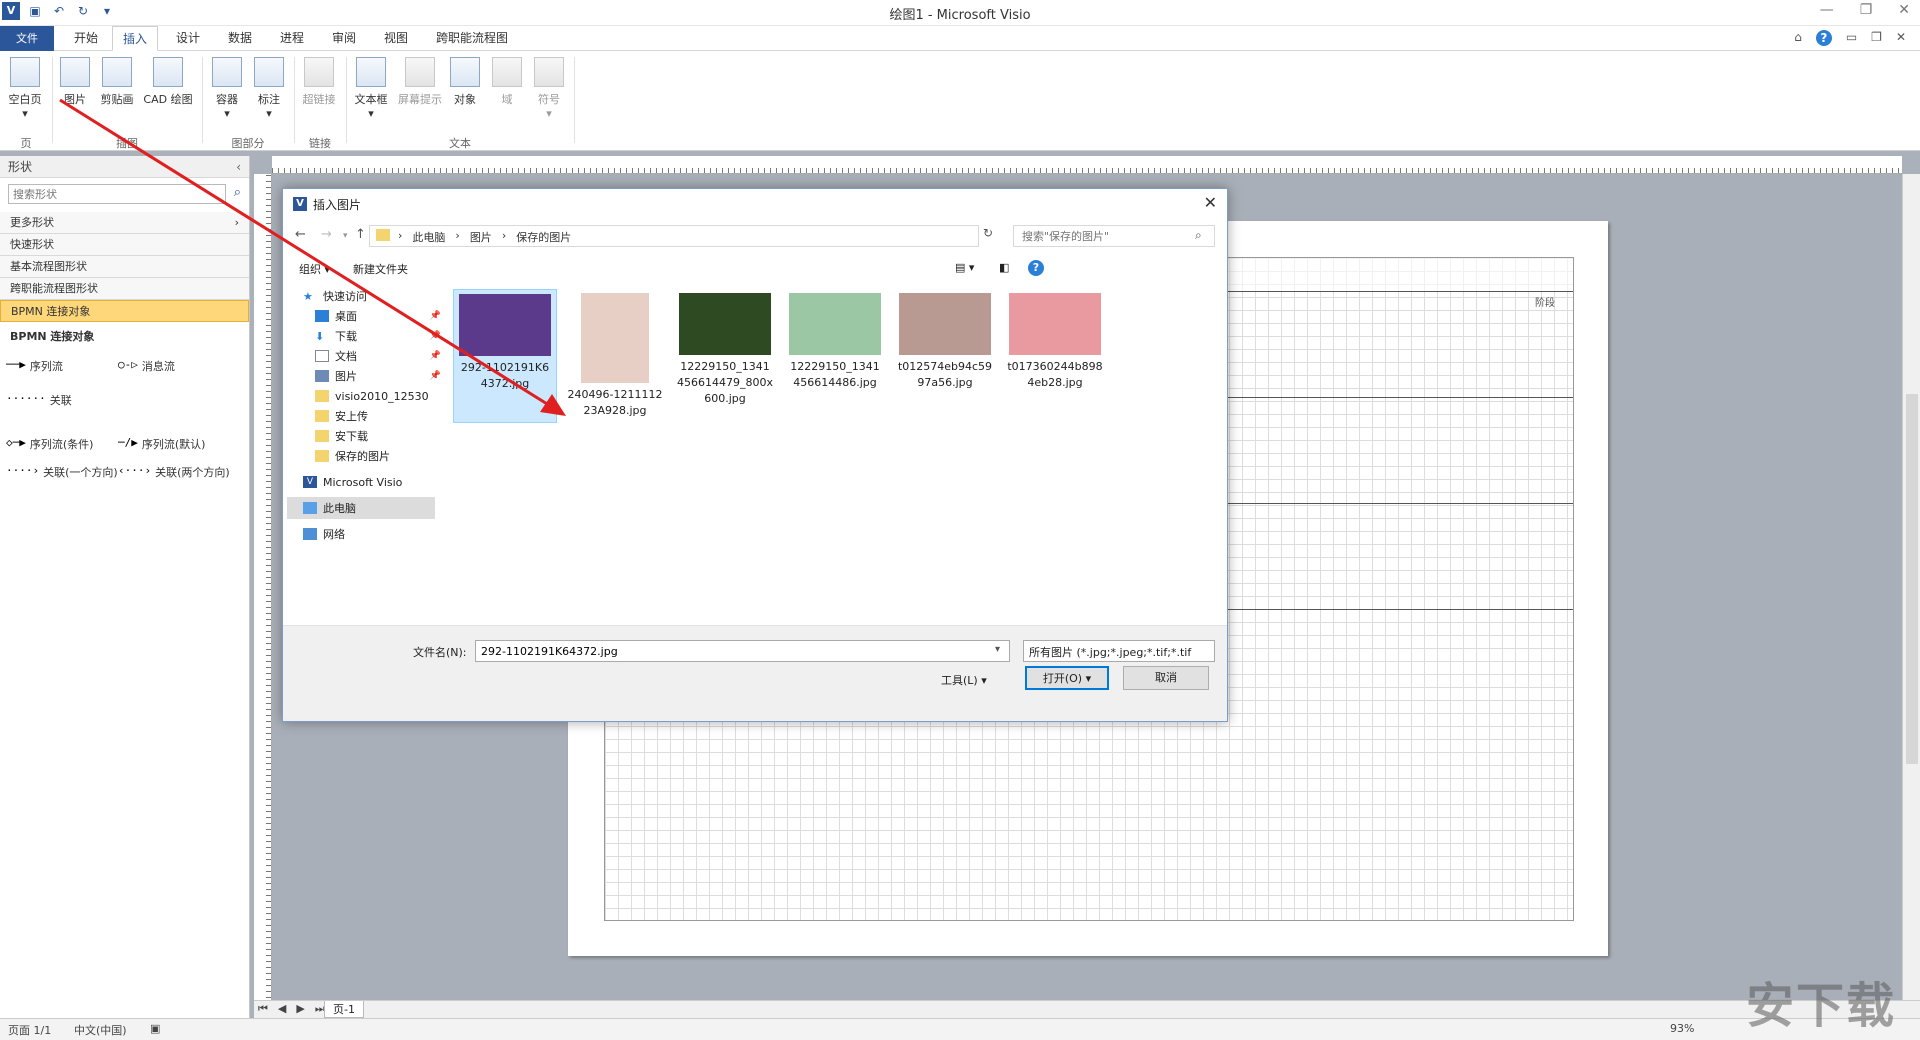  Describe the element at coordinates (86, 38) in the screenshot. I see `tab-home: 开始` at that location.